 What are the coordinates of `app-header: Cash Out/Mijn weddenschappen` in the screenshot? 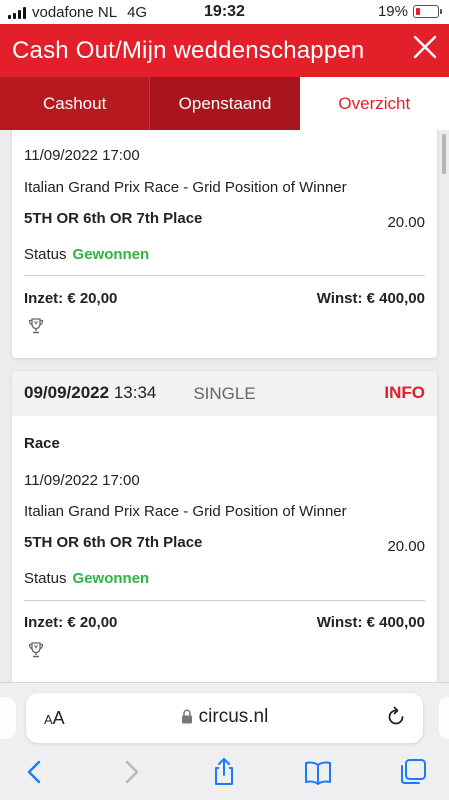 It's located at (224, 50).